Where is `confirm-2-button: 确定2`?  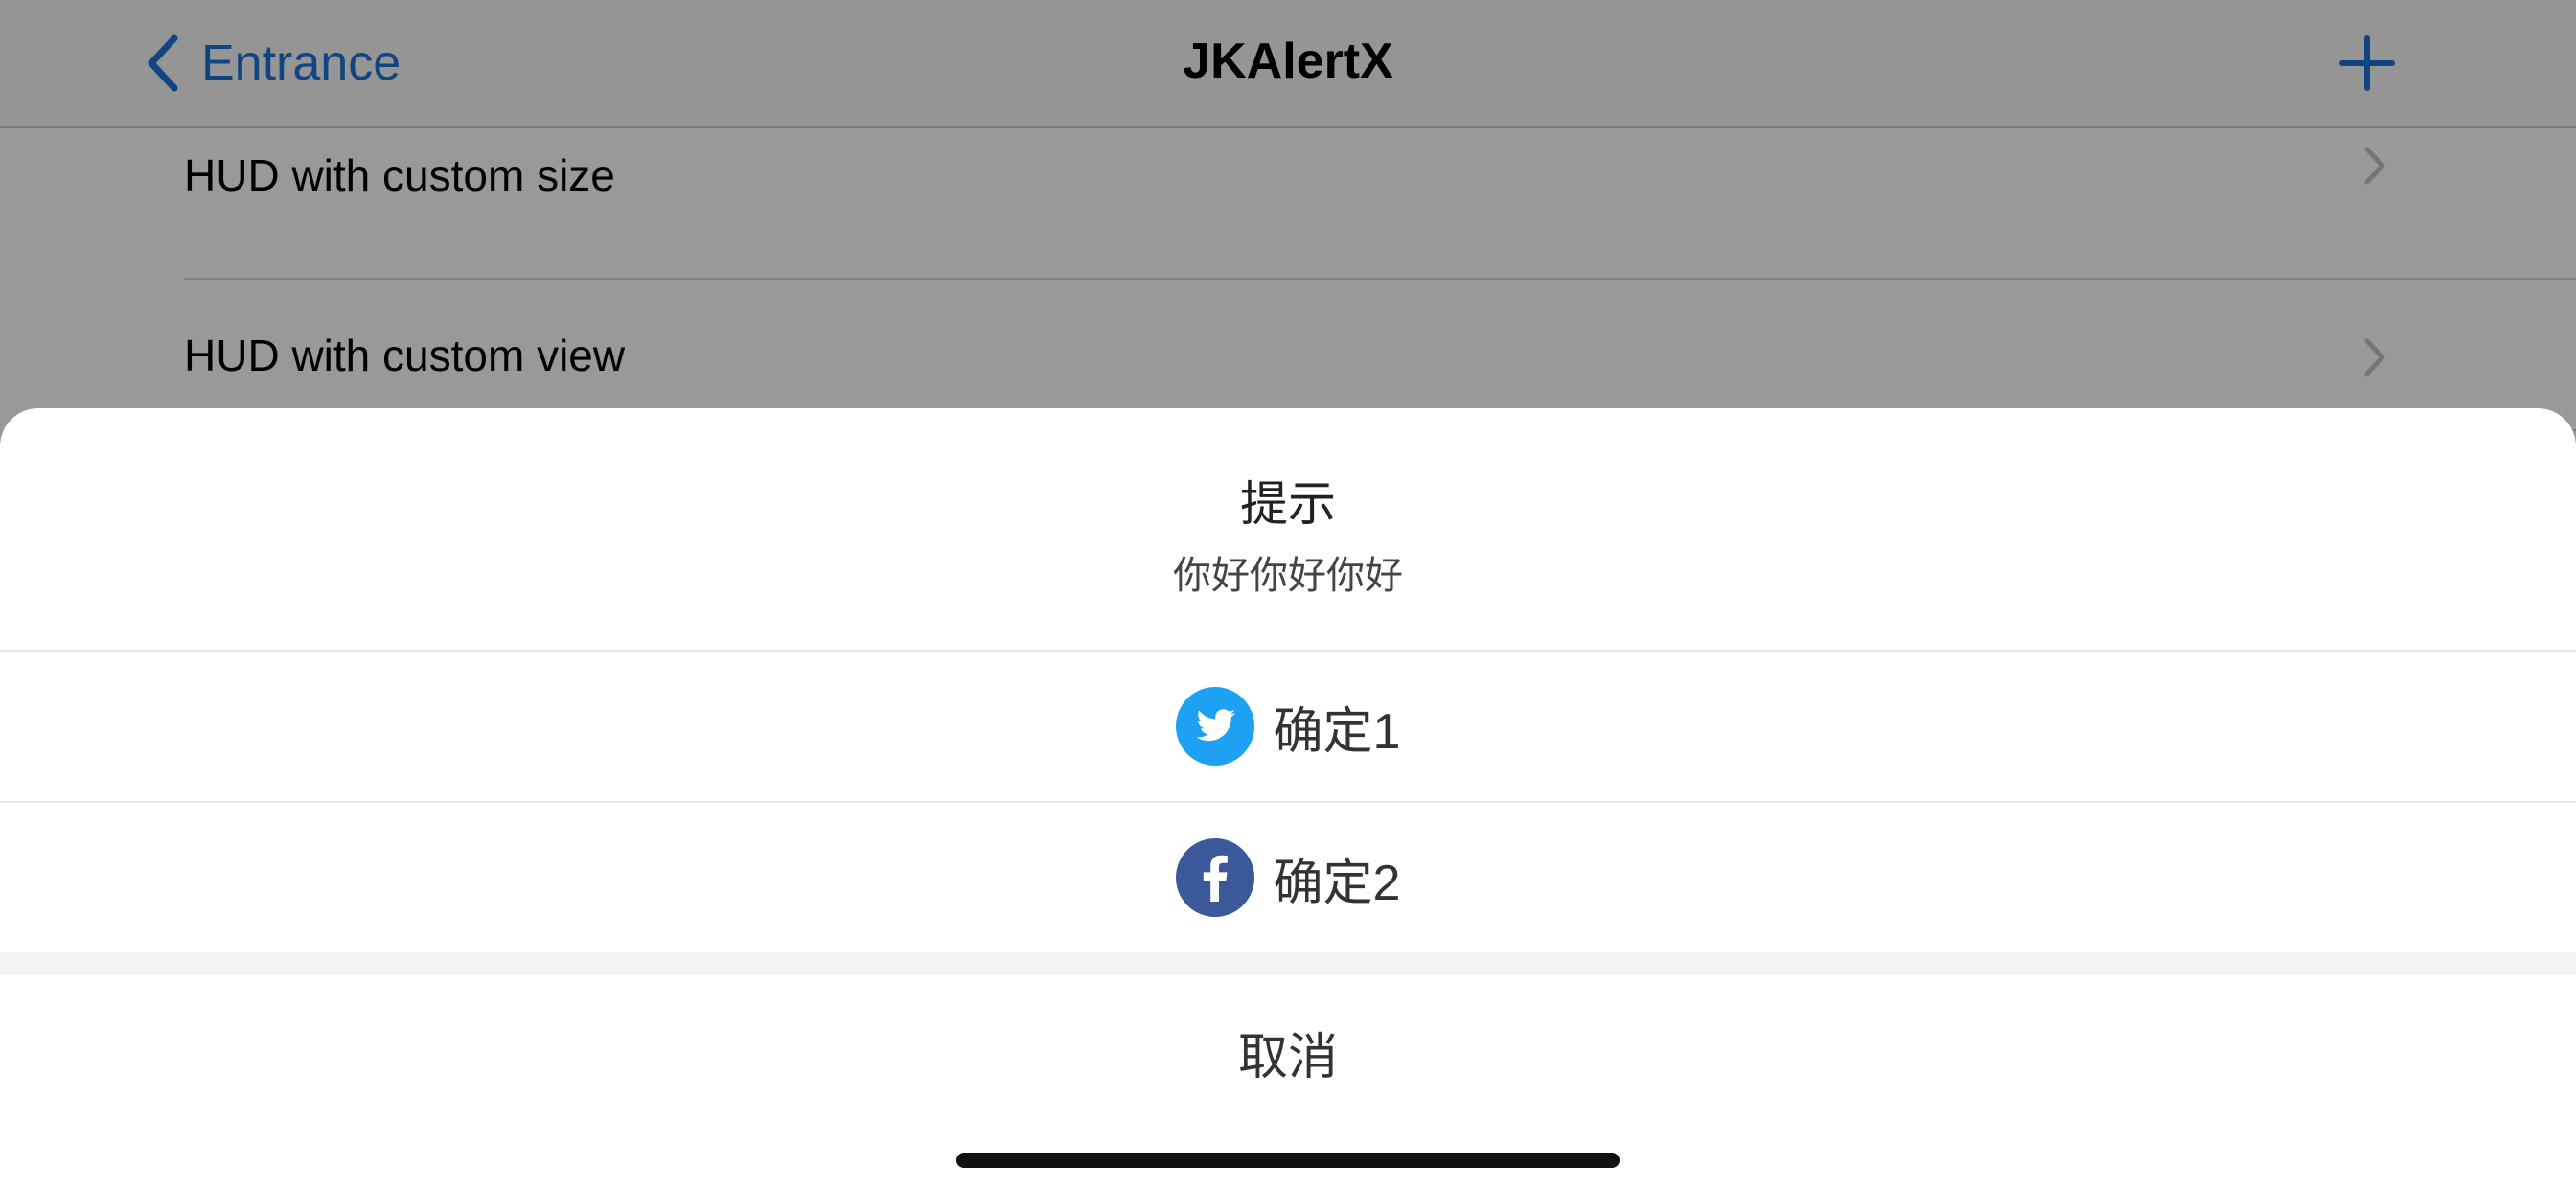 confirm-2-button: 确定2 is located at coordinates (1288, 878).